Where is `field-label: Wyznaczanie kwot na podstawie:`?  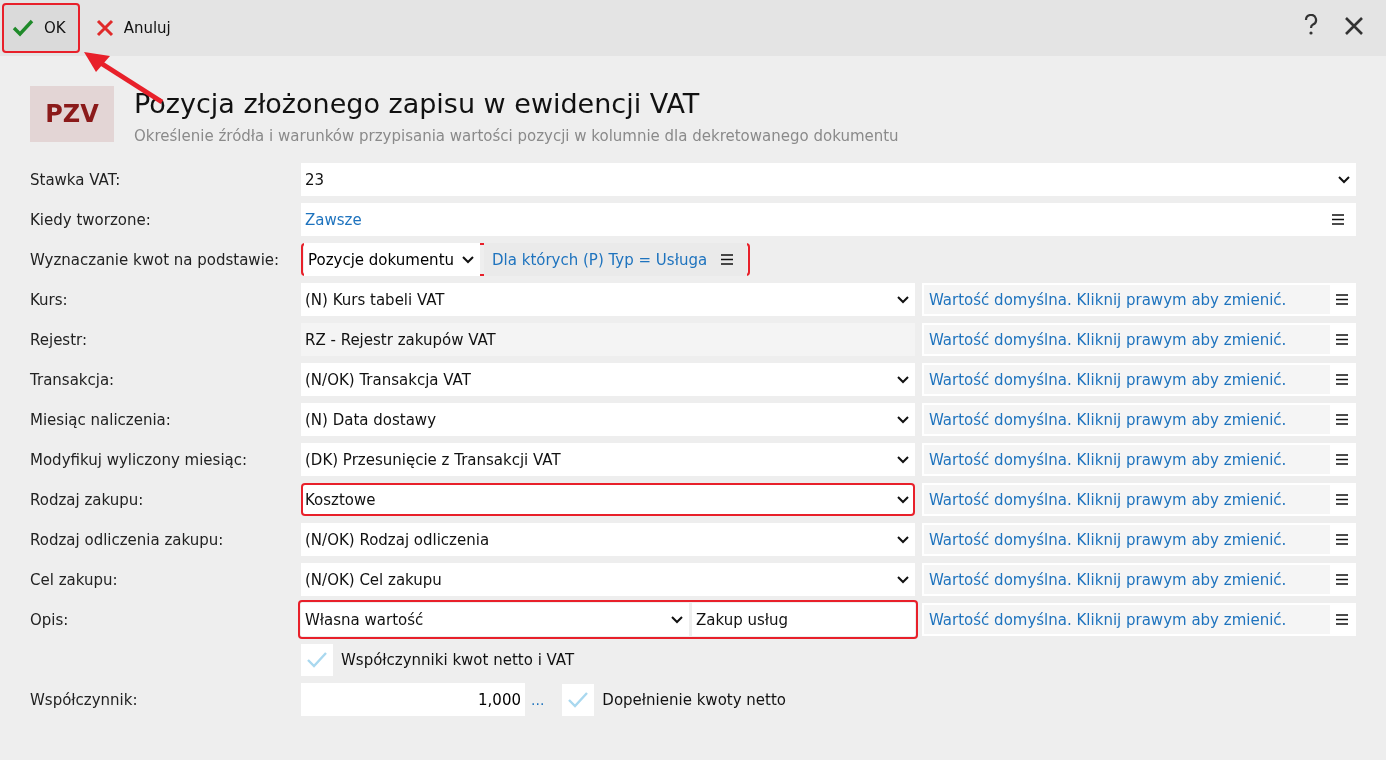
field-label: Wyznaczanie kwot na podstawie: is located at coordinates (155, 259).